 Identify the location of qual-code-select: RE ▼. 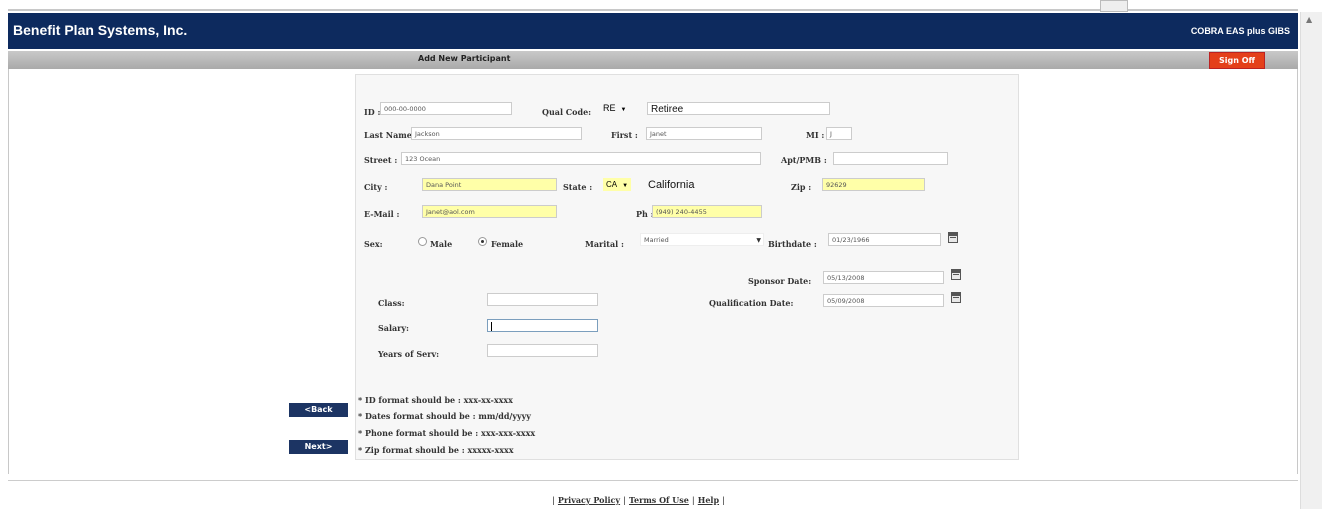
(614, 108).